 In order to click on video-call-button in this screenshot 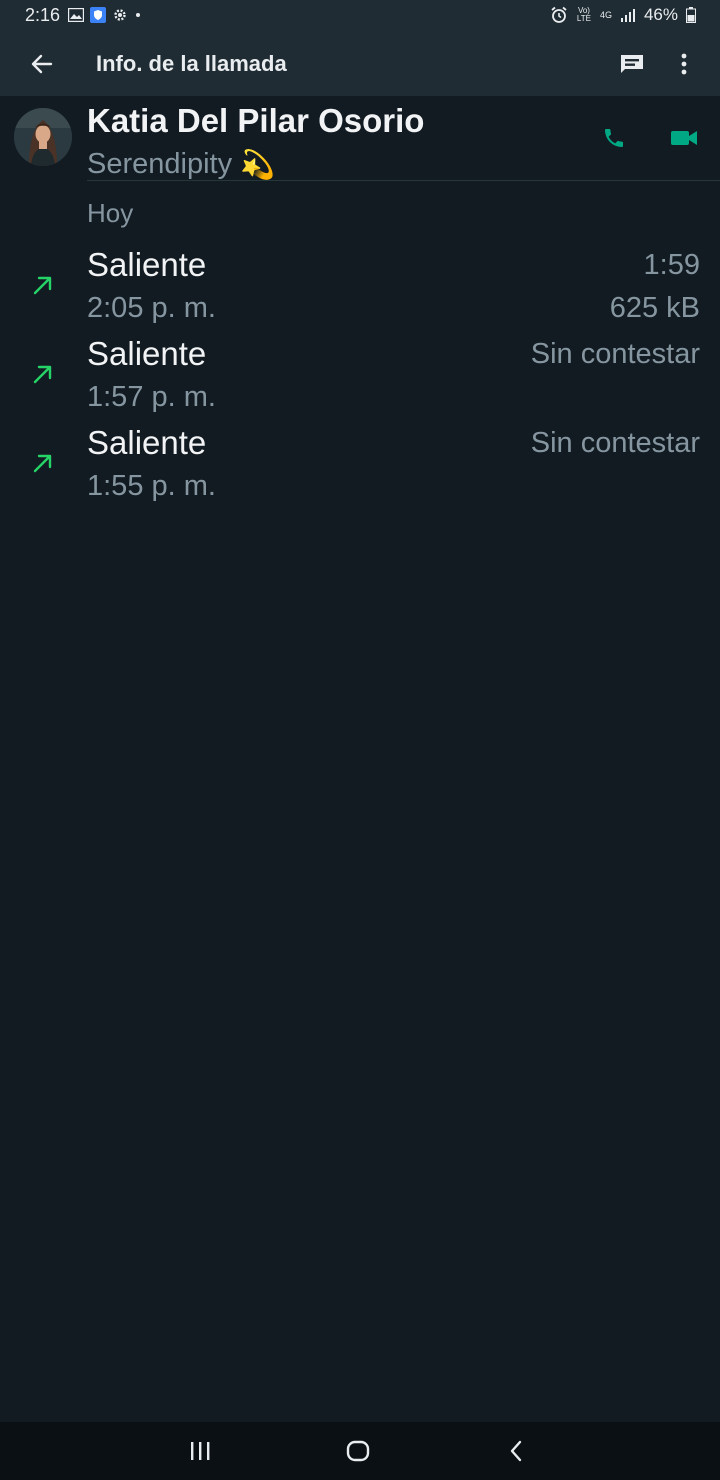, I will do `click(684, 138)`.